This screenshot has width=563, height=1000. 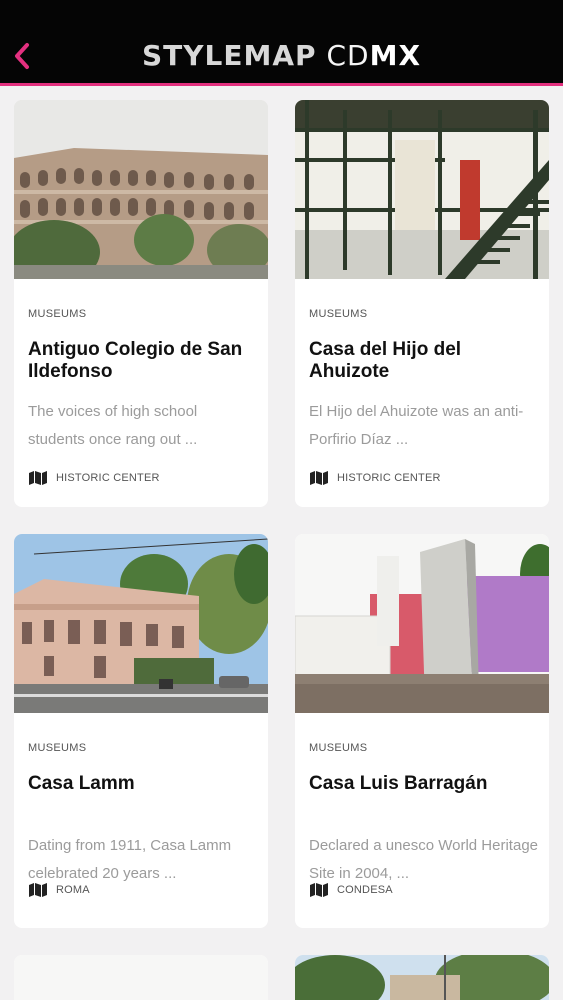 I want to click on place-location-label: CONDESA, so click(x=365, y=890).